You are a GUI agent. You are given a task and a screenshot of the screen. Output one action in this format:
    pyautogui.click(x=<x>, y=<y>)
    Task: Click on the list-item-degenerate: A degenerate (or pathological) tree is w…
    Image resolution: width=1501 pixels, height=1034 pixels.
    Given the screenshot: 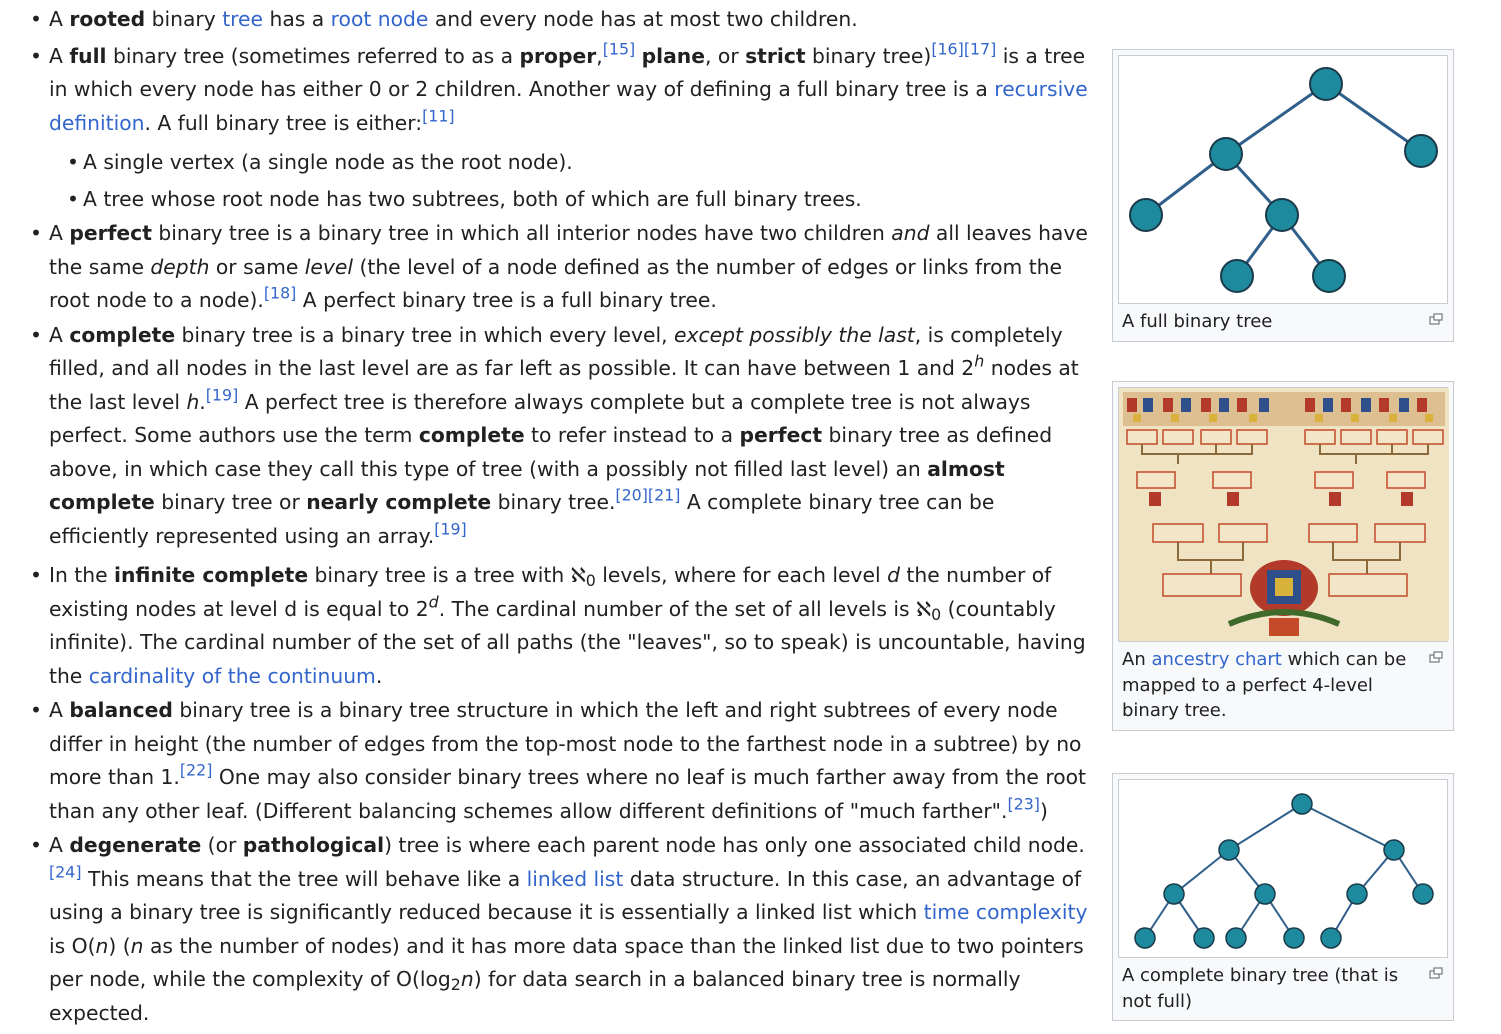 What is the action you would take?
    pyautogui.click(x=560, y=929)
    